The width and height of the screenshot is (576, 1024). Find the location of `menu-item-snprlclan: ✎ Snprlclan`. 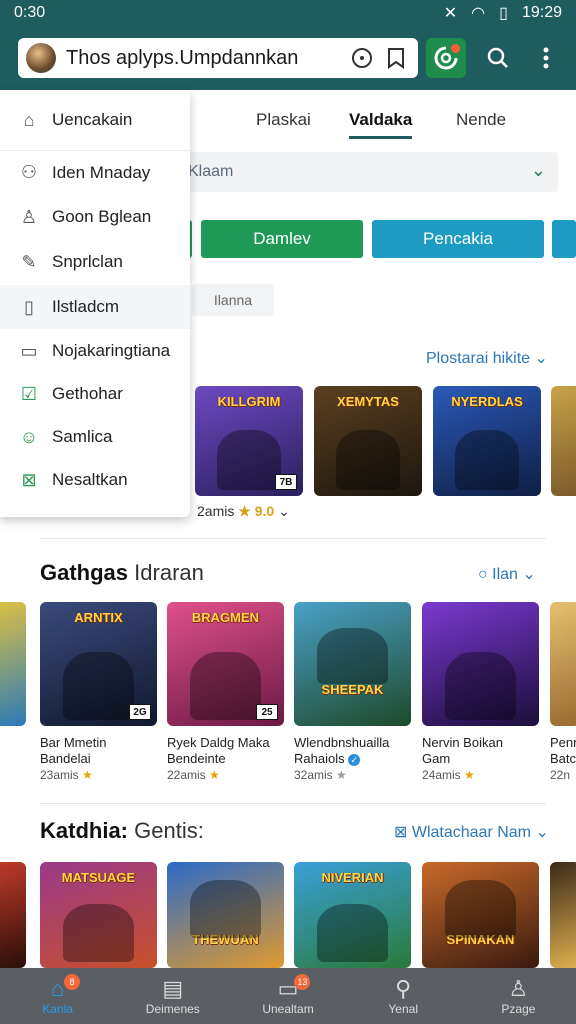

menu-item-snprlclan: ✎ Snprlclan is located at coordinates (95, 262).